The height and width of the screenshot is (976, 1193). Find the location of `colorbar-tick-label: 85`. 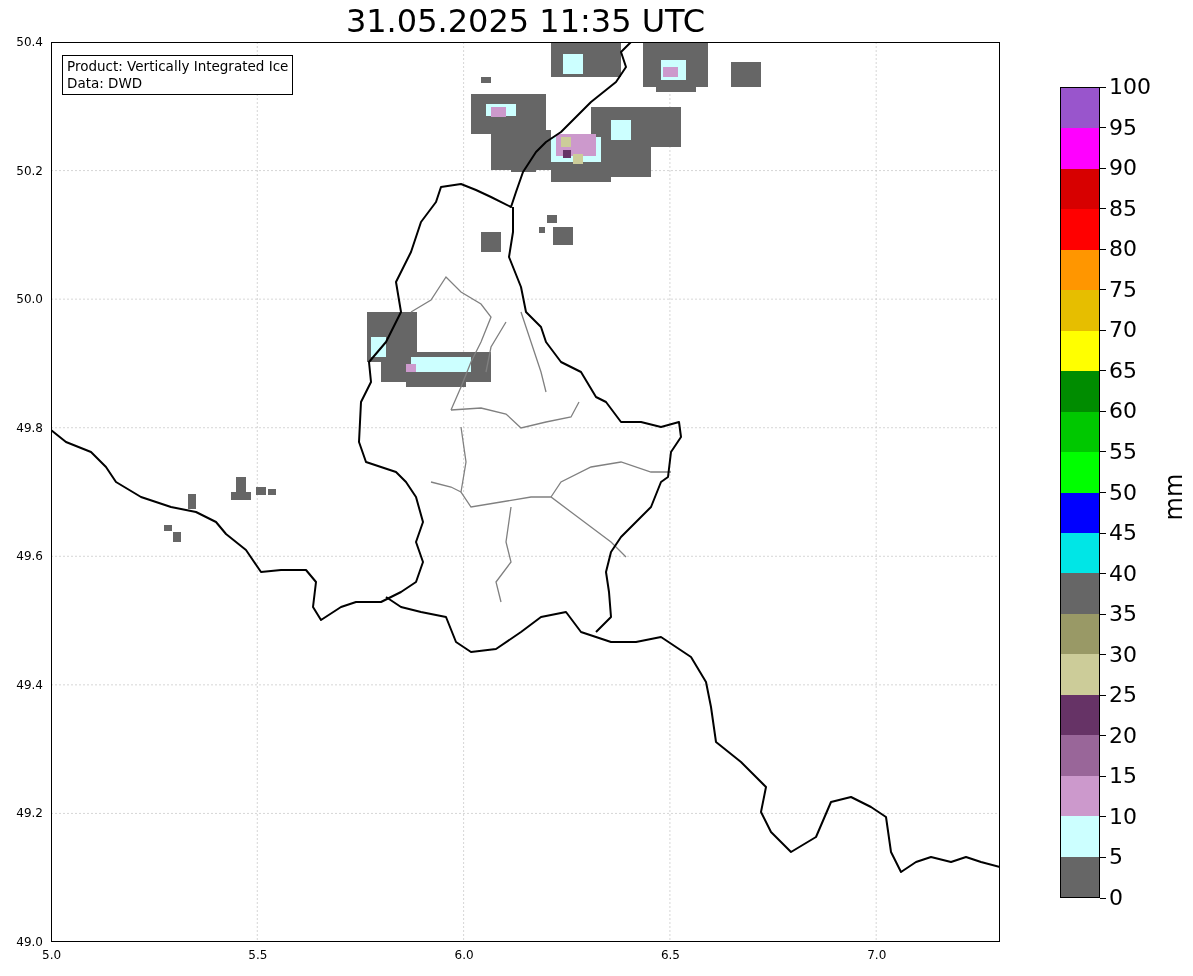

colorbar-tick-label: 85 is located at coordinates (1123, 208).